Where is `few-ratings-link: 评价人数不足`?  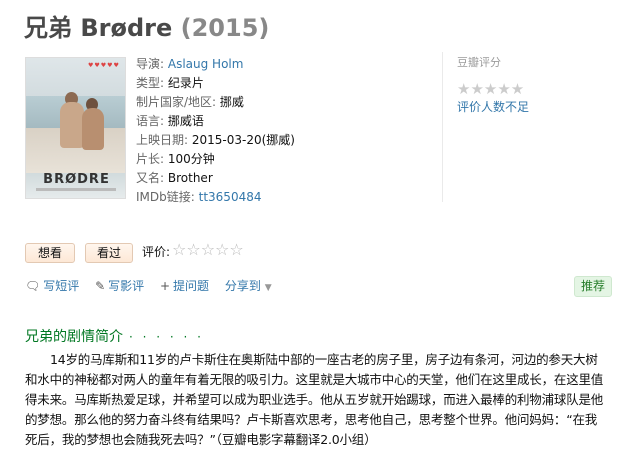
few-ratings-link: 评价人数不足 is located at coordinates (519, 106).